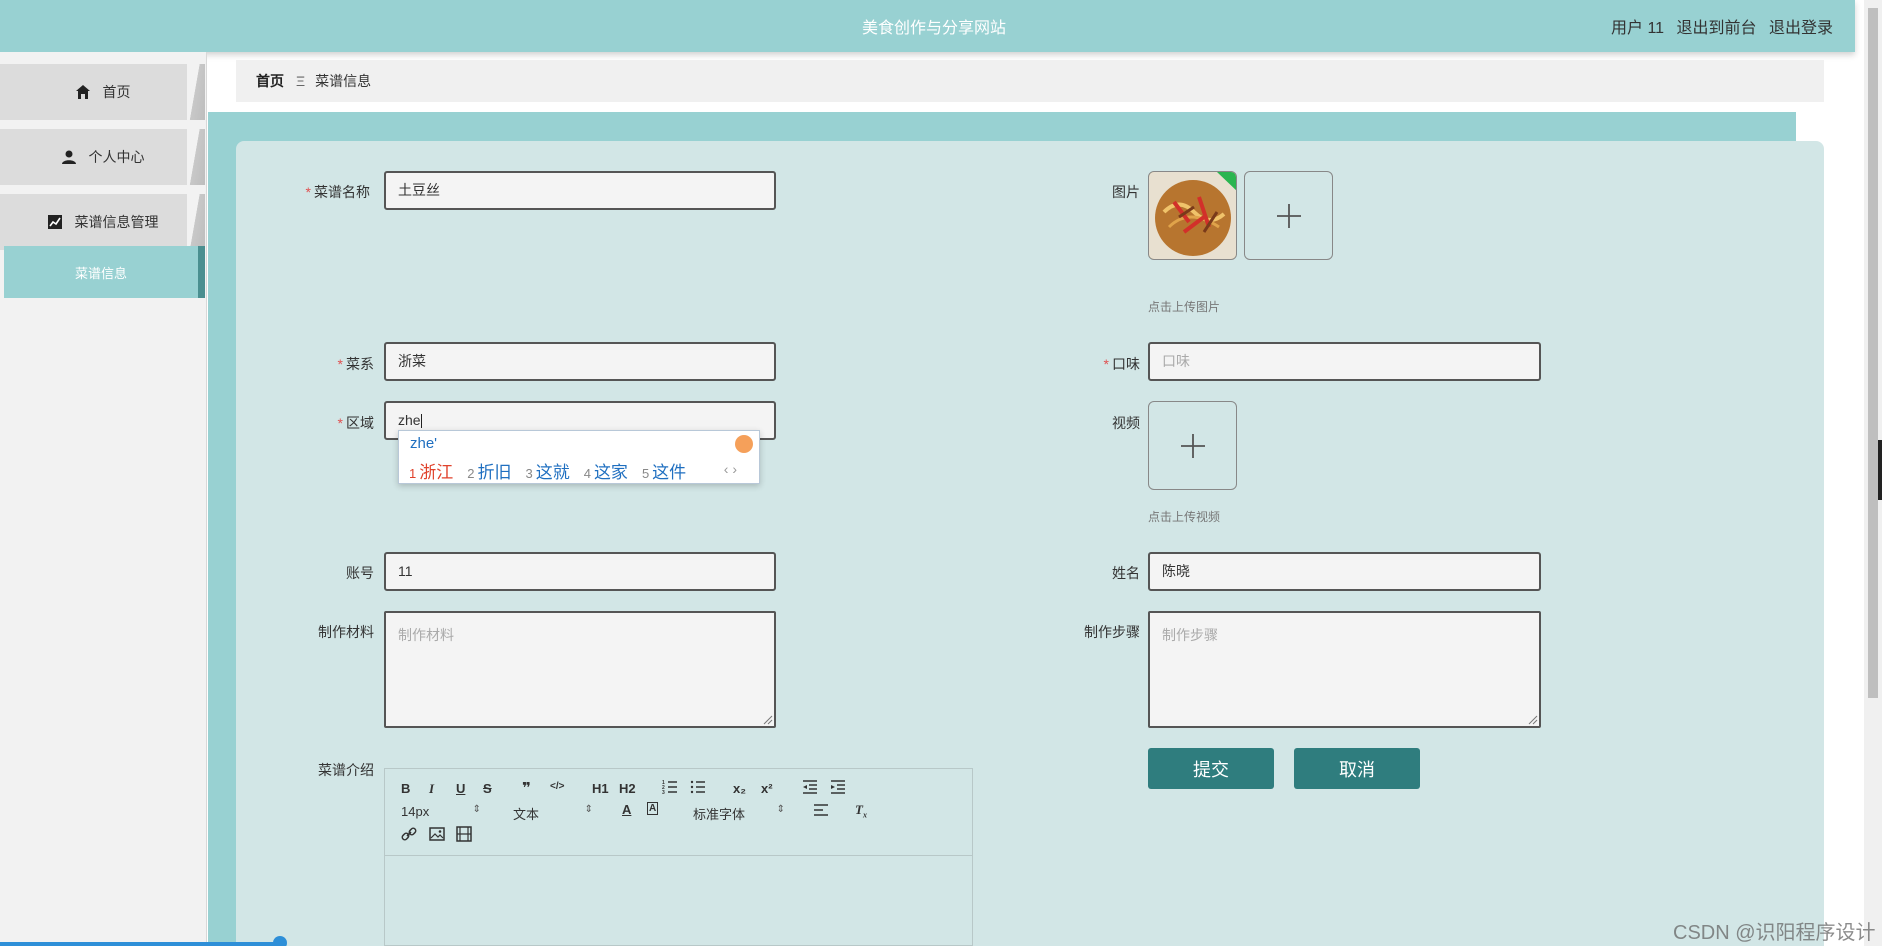 This screenshot has width=1882, height=946. I want to click on ime-candidate: 3 这就, so click(547, 470).